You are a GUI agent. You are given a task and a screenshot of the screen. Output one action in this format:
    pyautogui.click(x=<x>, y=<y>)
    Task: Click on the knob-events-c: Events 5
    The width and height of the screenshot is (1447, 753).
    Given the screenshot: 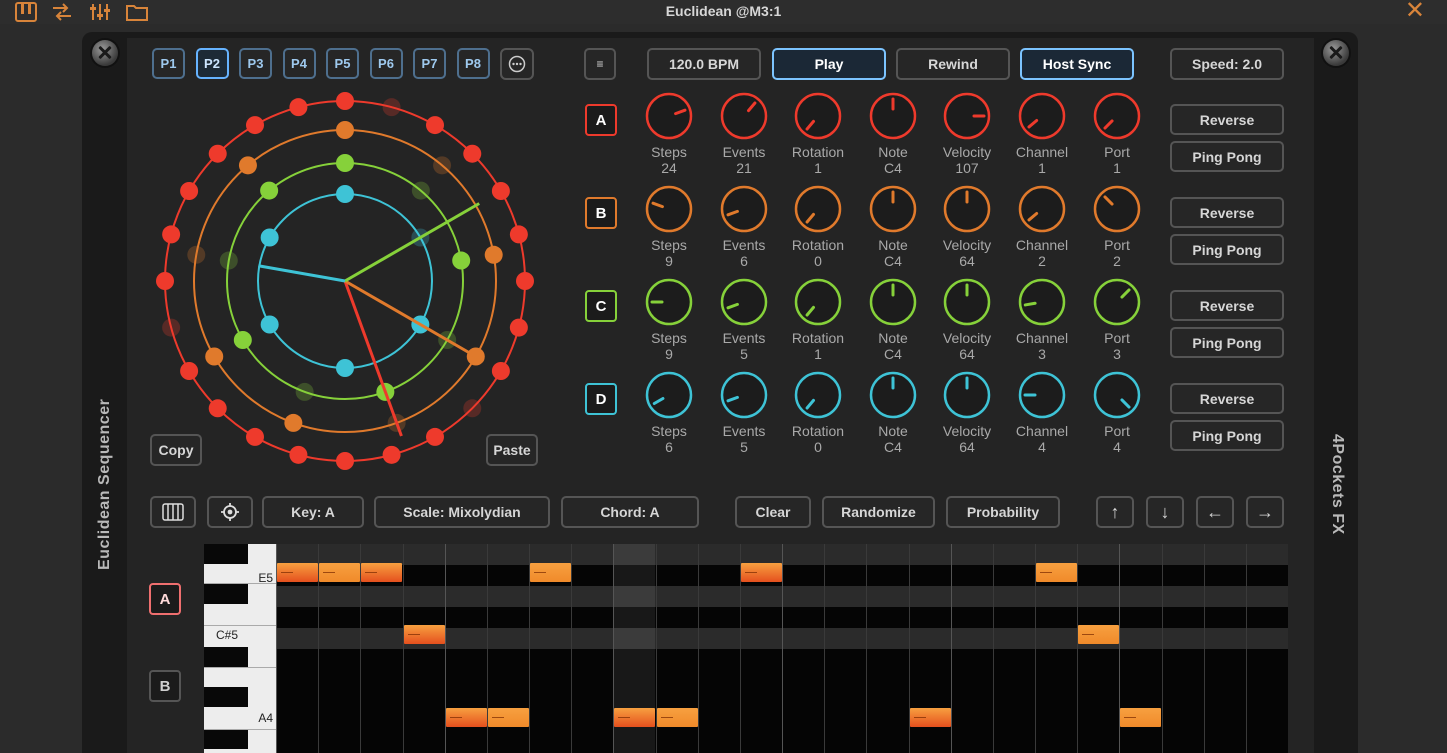 What is the action you would take?
    pyautogui.click(x=744, y=320)
    